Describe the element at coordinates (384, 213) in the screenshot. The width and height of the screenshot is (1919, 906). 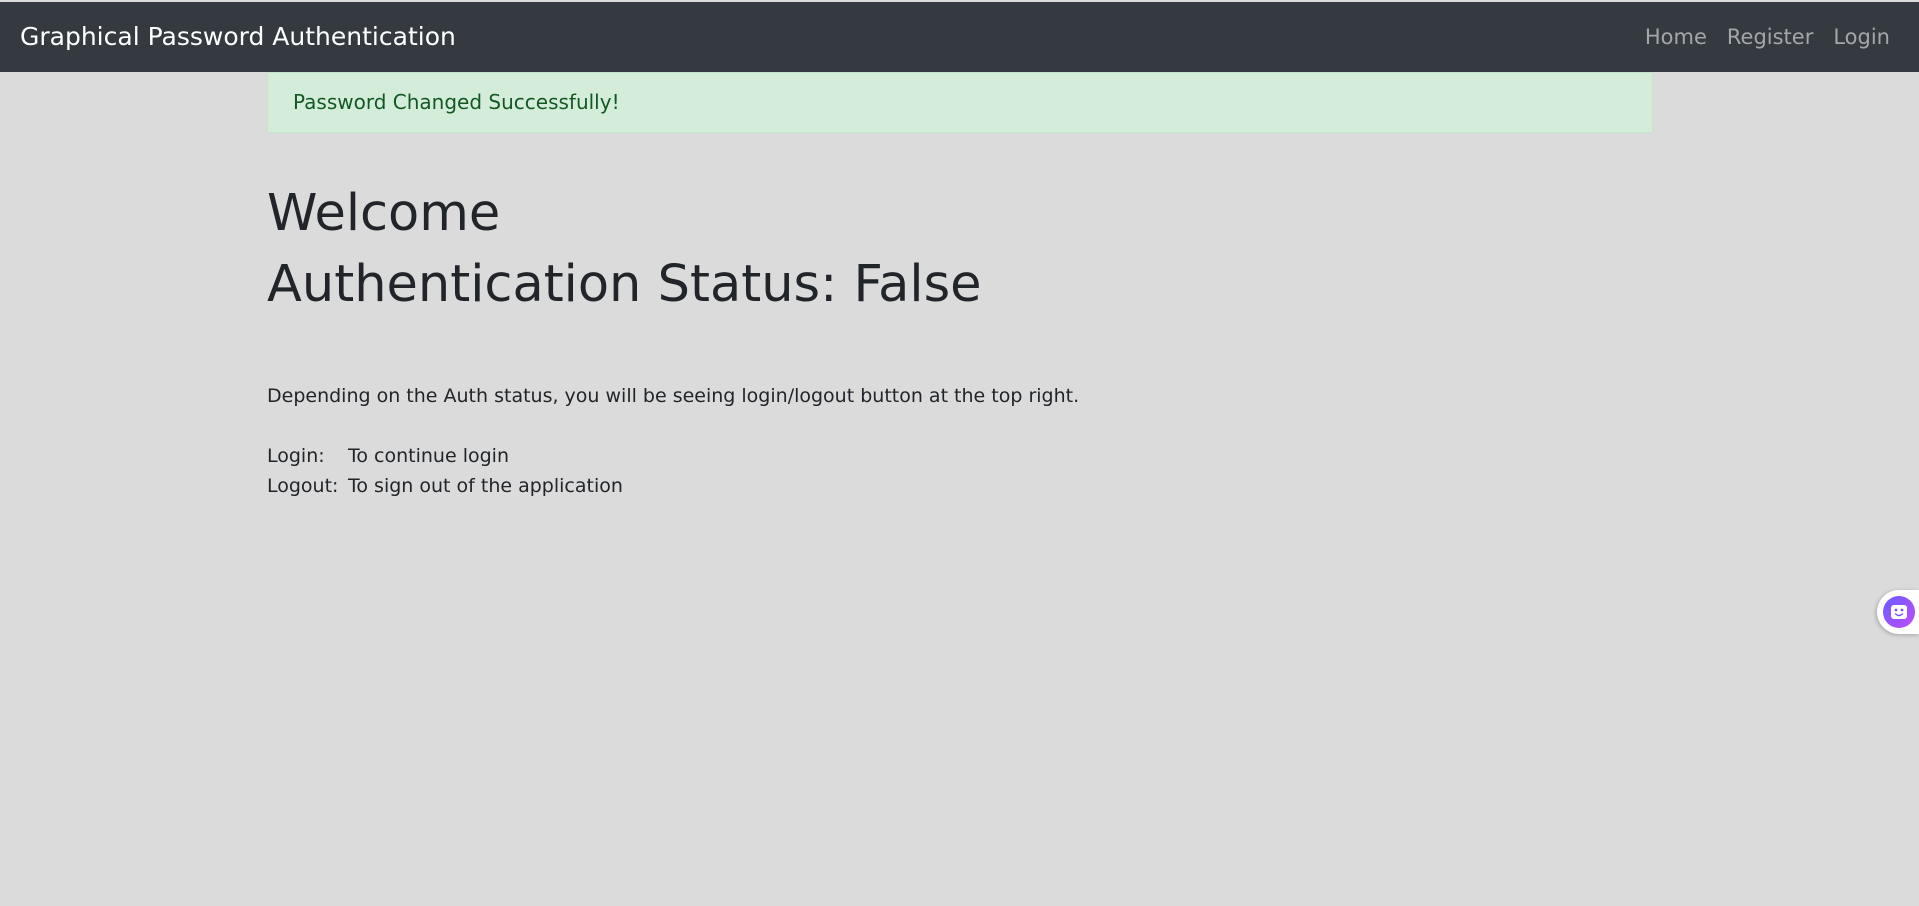
I see `welcome-heading: Welcome` at that location.